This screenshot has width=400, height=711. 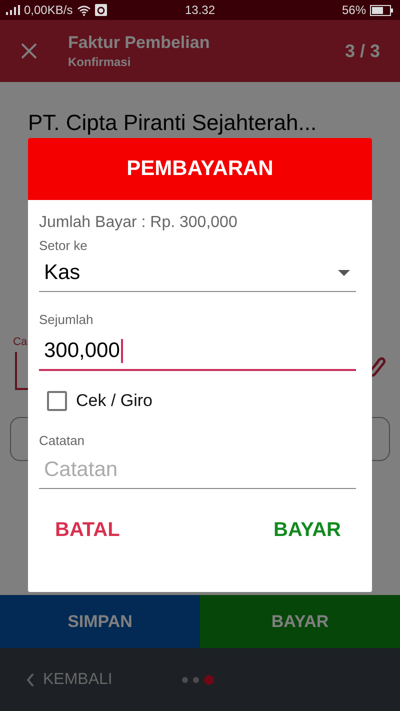 I want to click on note-input: Catatan, so click(x=197, y=468).